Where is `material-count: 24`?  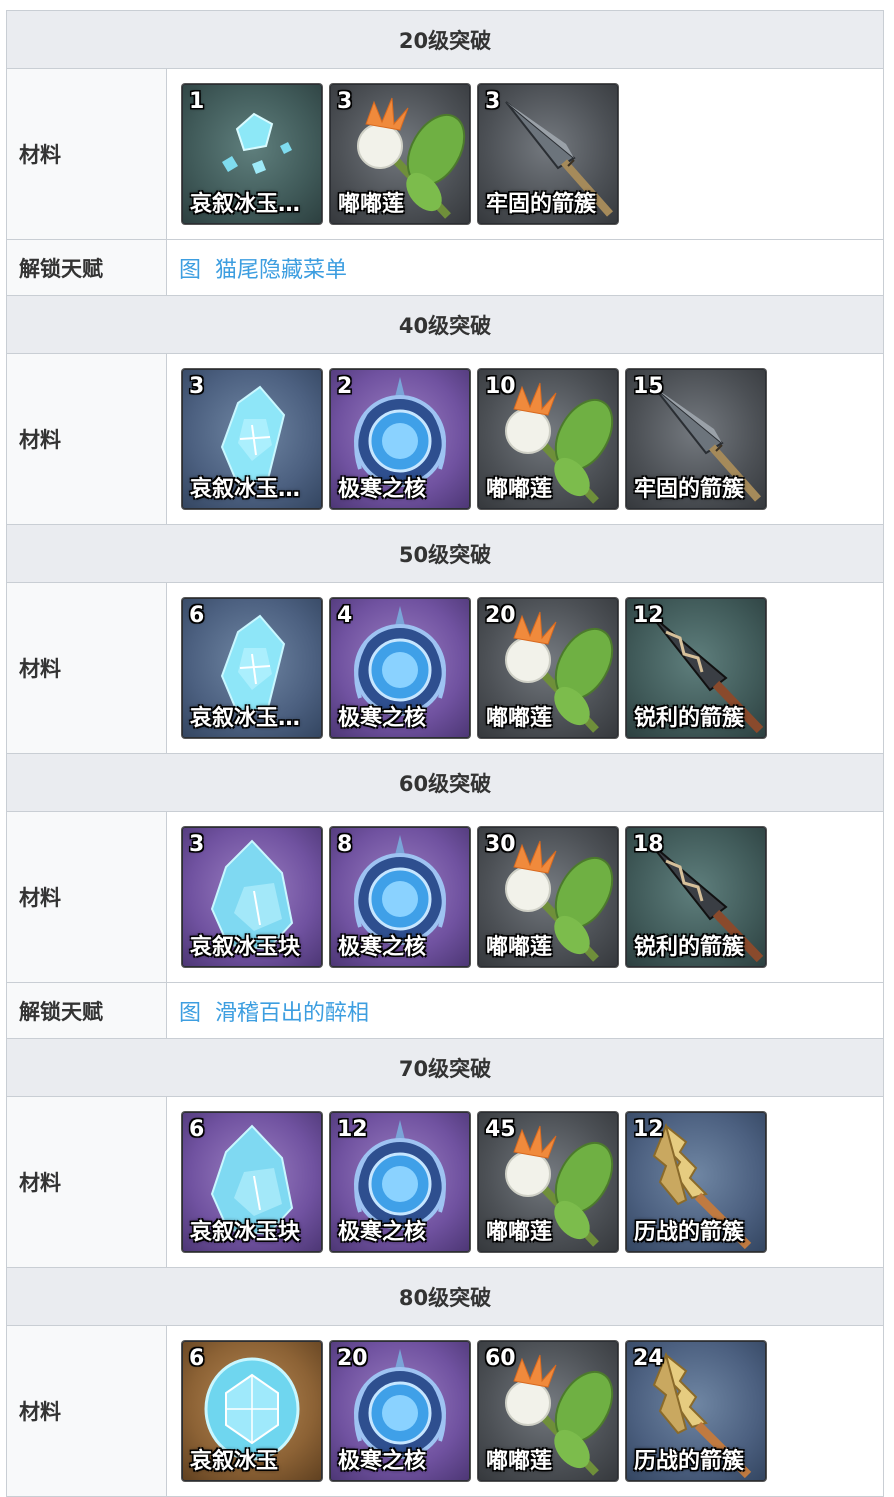
material-count: 24 is located at coordinates (648, 1358).